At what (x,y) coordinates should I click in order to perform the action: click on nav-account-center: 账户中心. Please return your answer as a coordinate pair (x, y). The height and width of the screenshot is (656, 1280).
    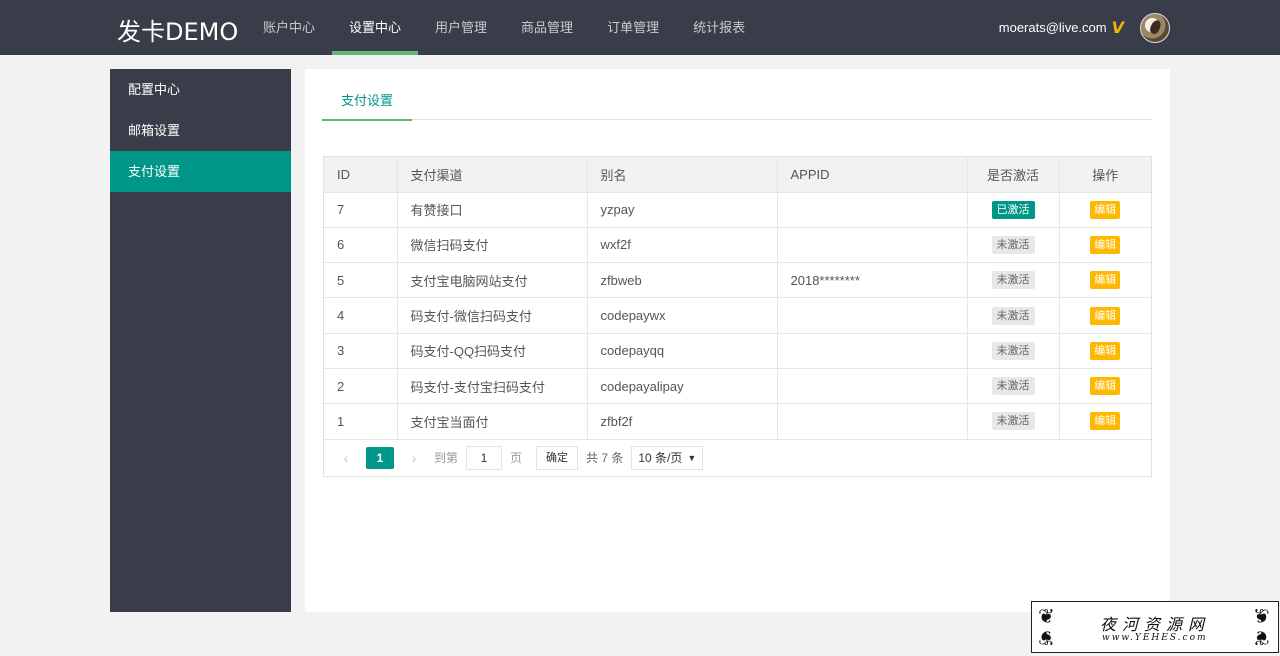
    Looking at the image, I should click on (289, 27).